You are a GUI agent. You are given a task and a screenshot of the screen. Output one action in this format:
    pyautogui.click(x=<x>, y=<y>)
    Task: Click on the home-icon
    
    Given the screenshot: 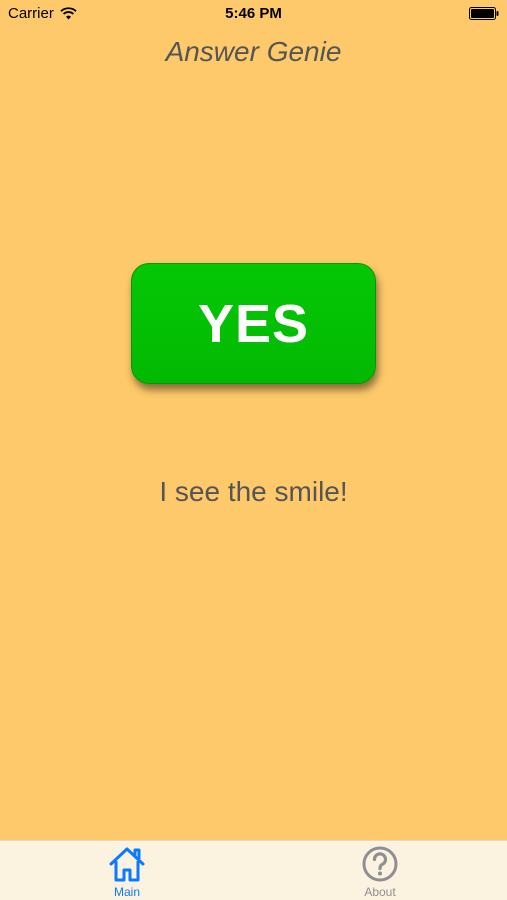 What is the action you would take?
    pyautogui.click(x=127, y=864)
    